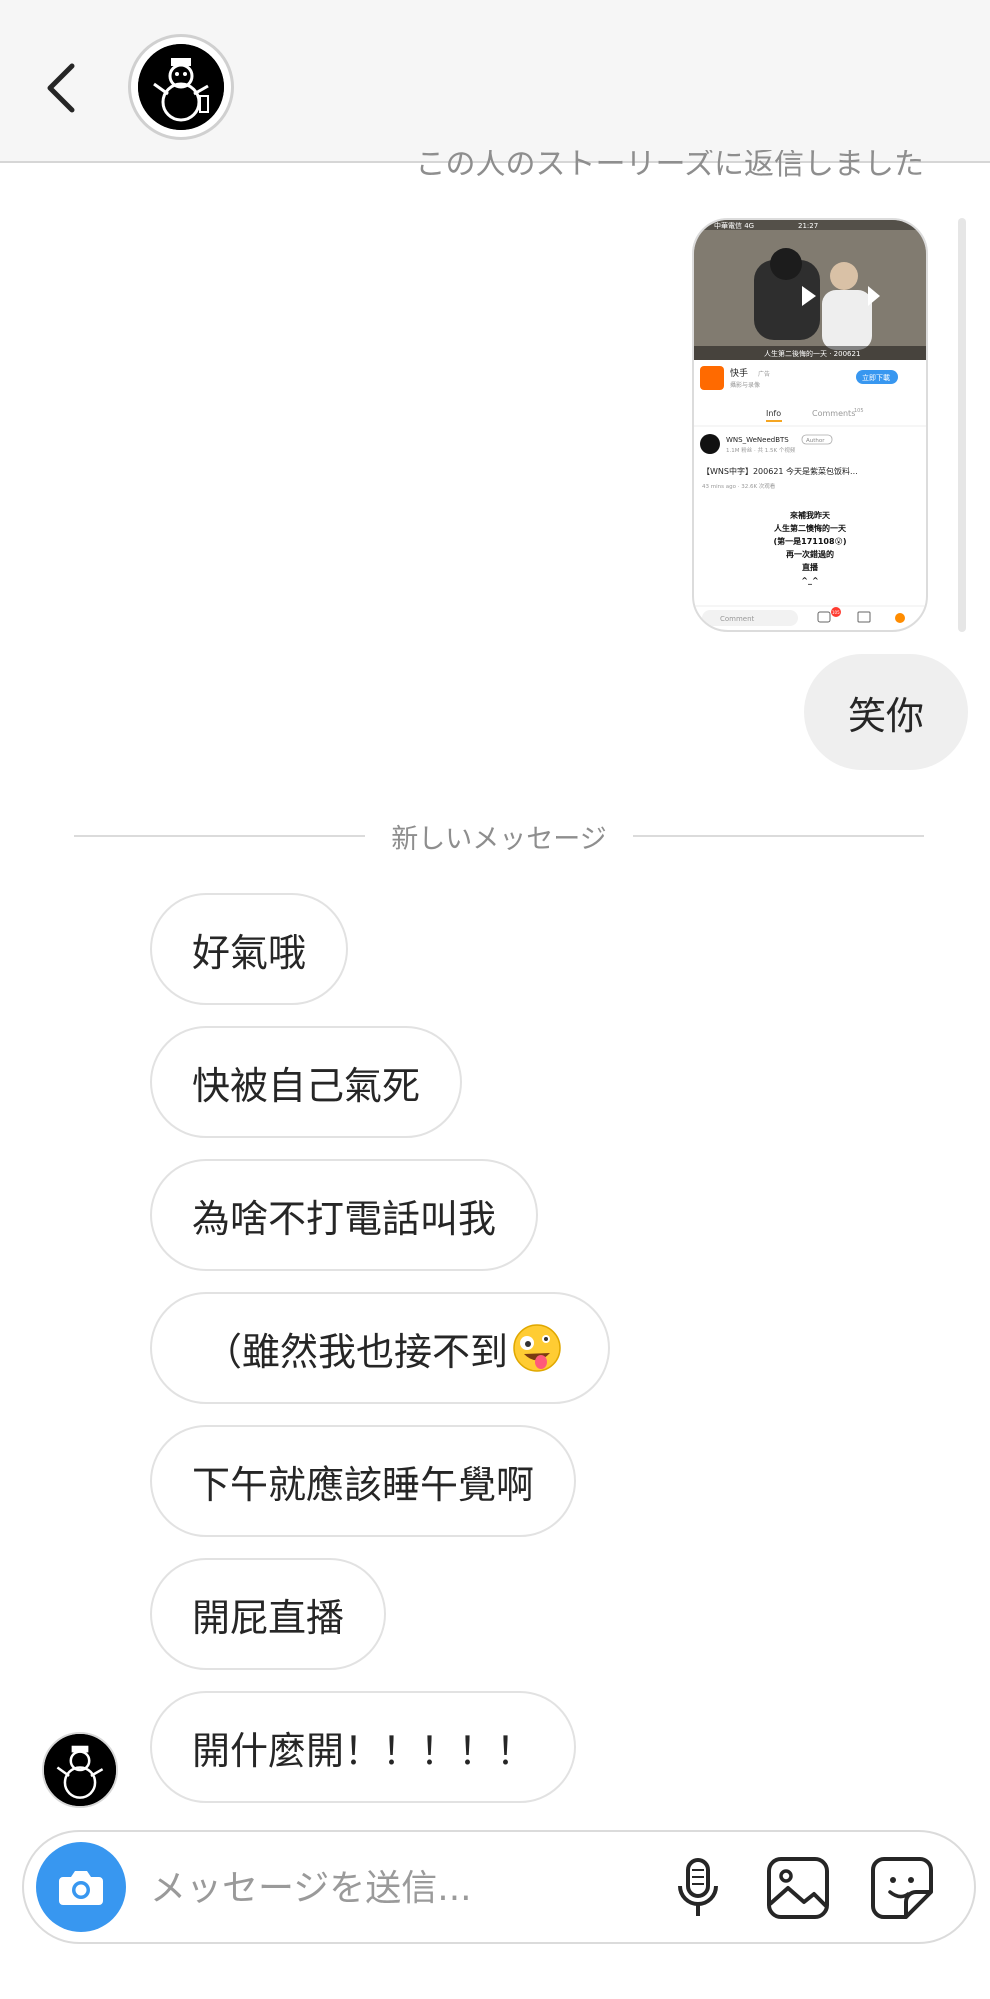  I want to click on received-message-bubble: 下午就應該睡午覺啊, so click(363, 1481).